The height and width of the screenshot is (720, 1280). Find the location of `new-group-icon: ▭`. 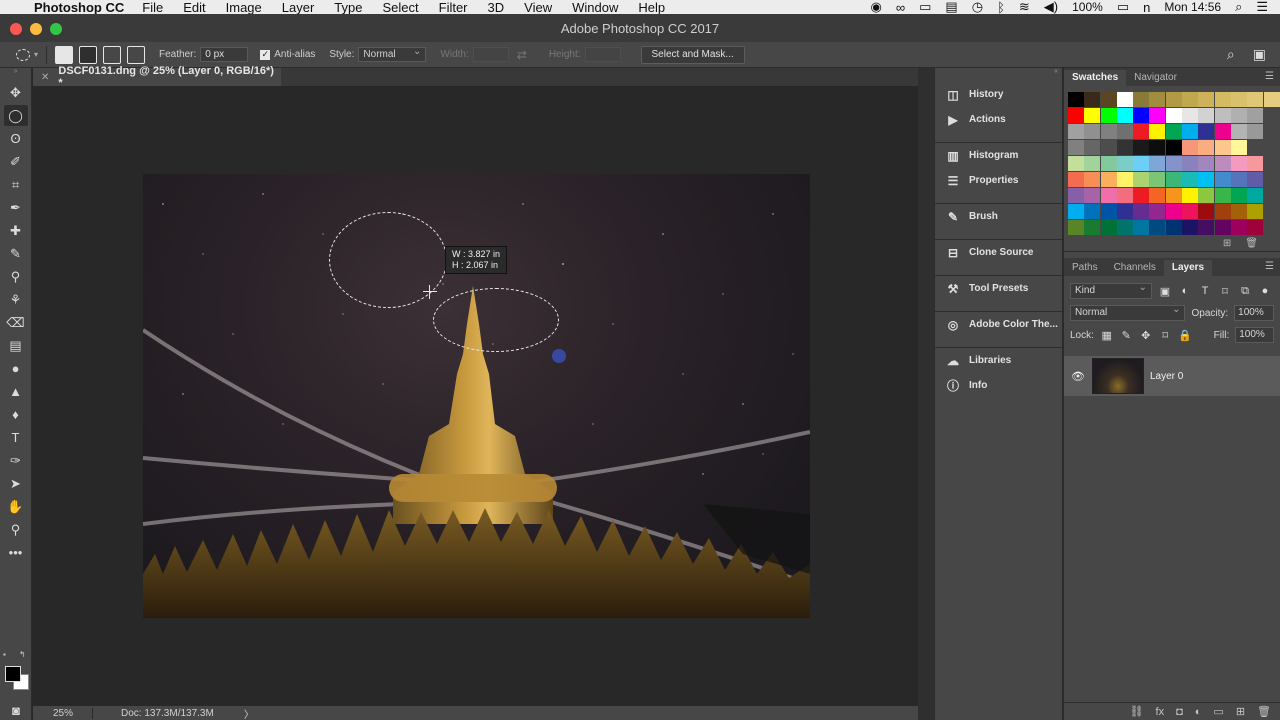

new-group-icon: ▭ is located at coordinates (1218, 711).